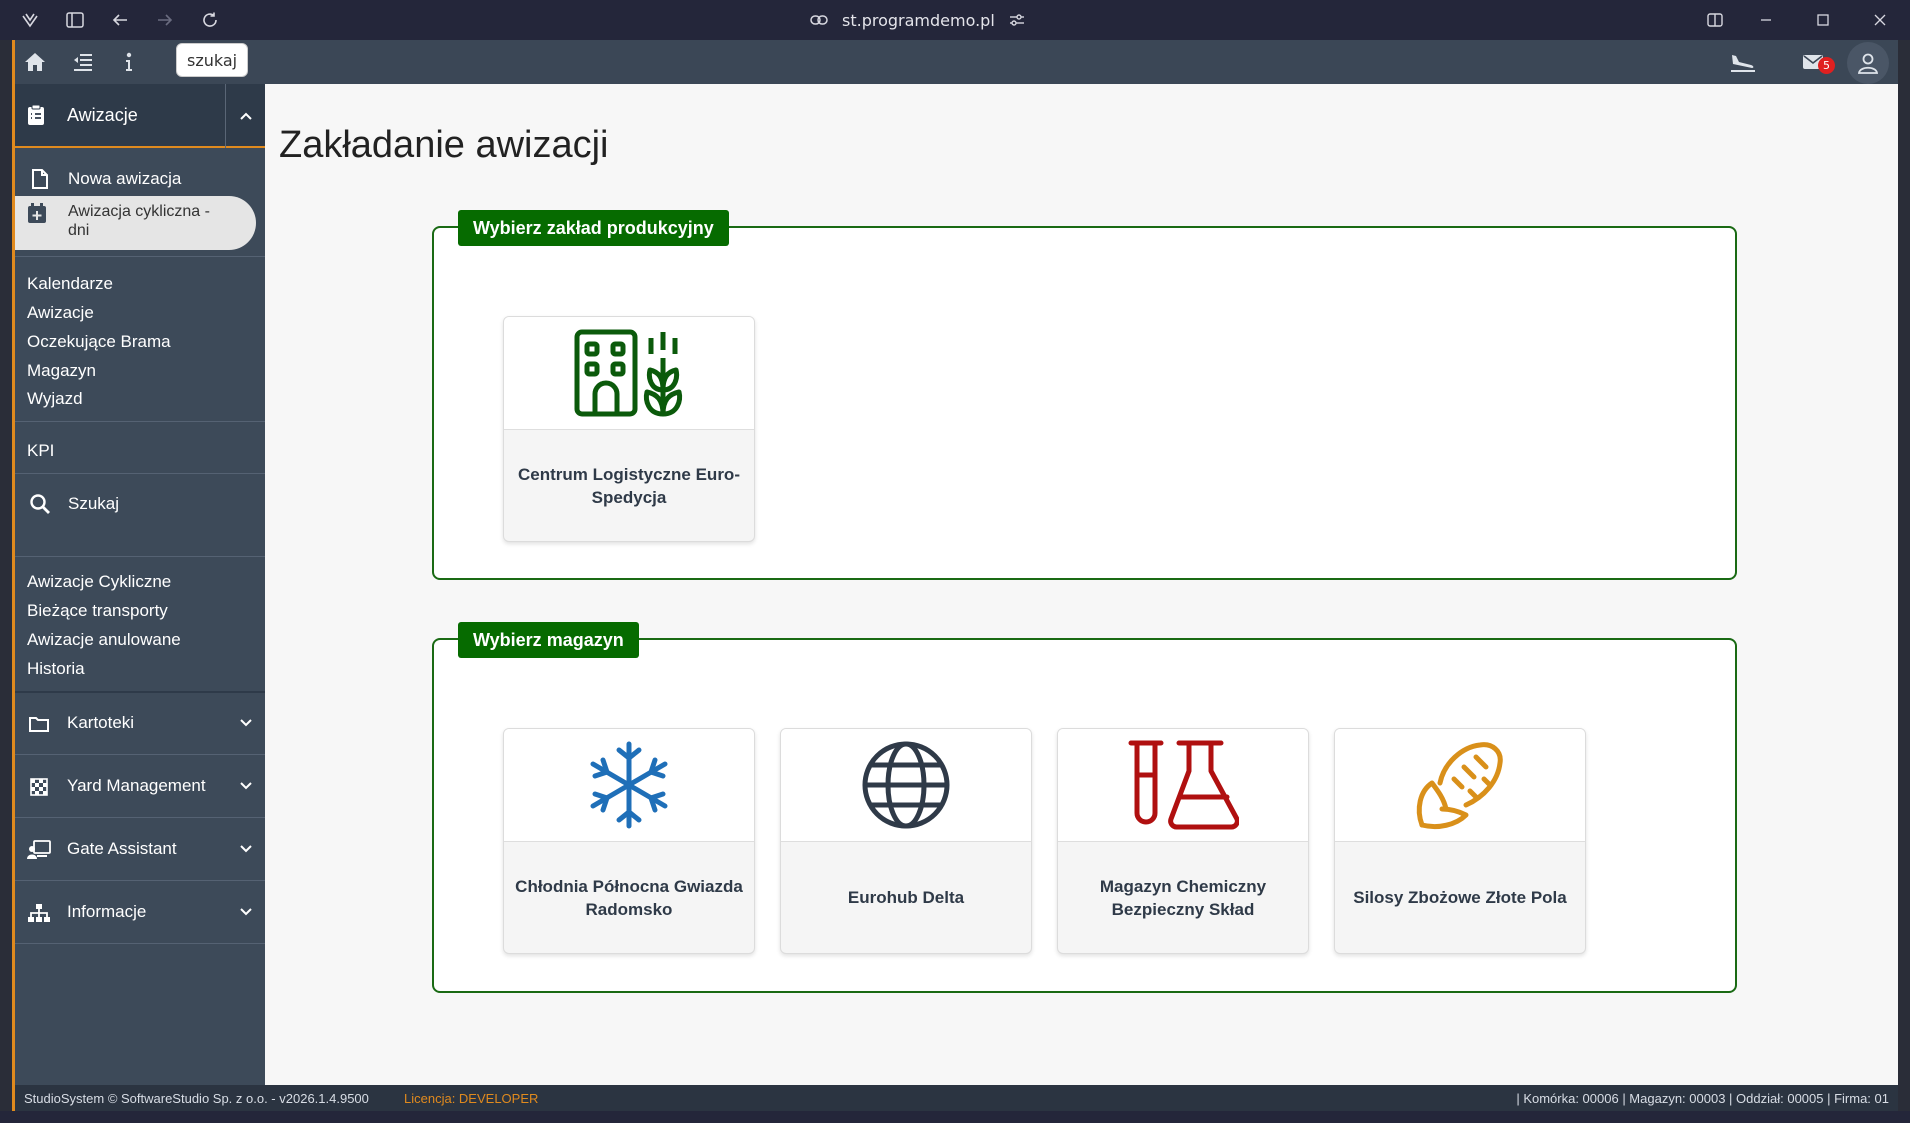 The width and height of the screenshot is (1910, 1123). What do you see at coordinates (955, 62) in the screenshot?
I see `app-toolbar` at bounding box center [955, 62].